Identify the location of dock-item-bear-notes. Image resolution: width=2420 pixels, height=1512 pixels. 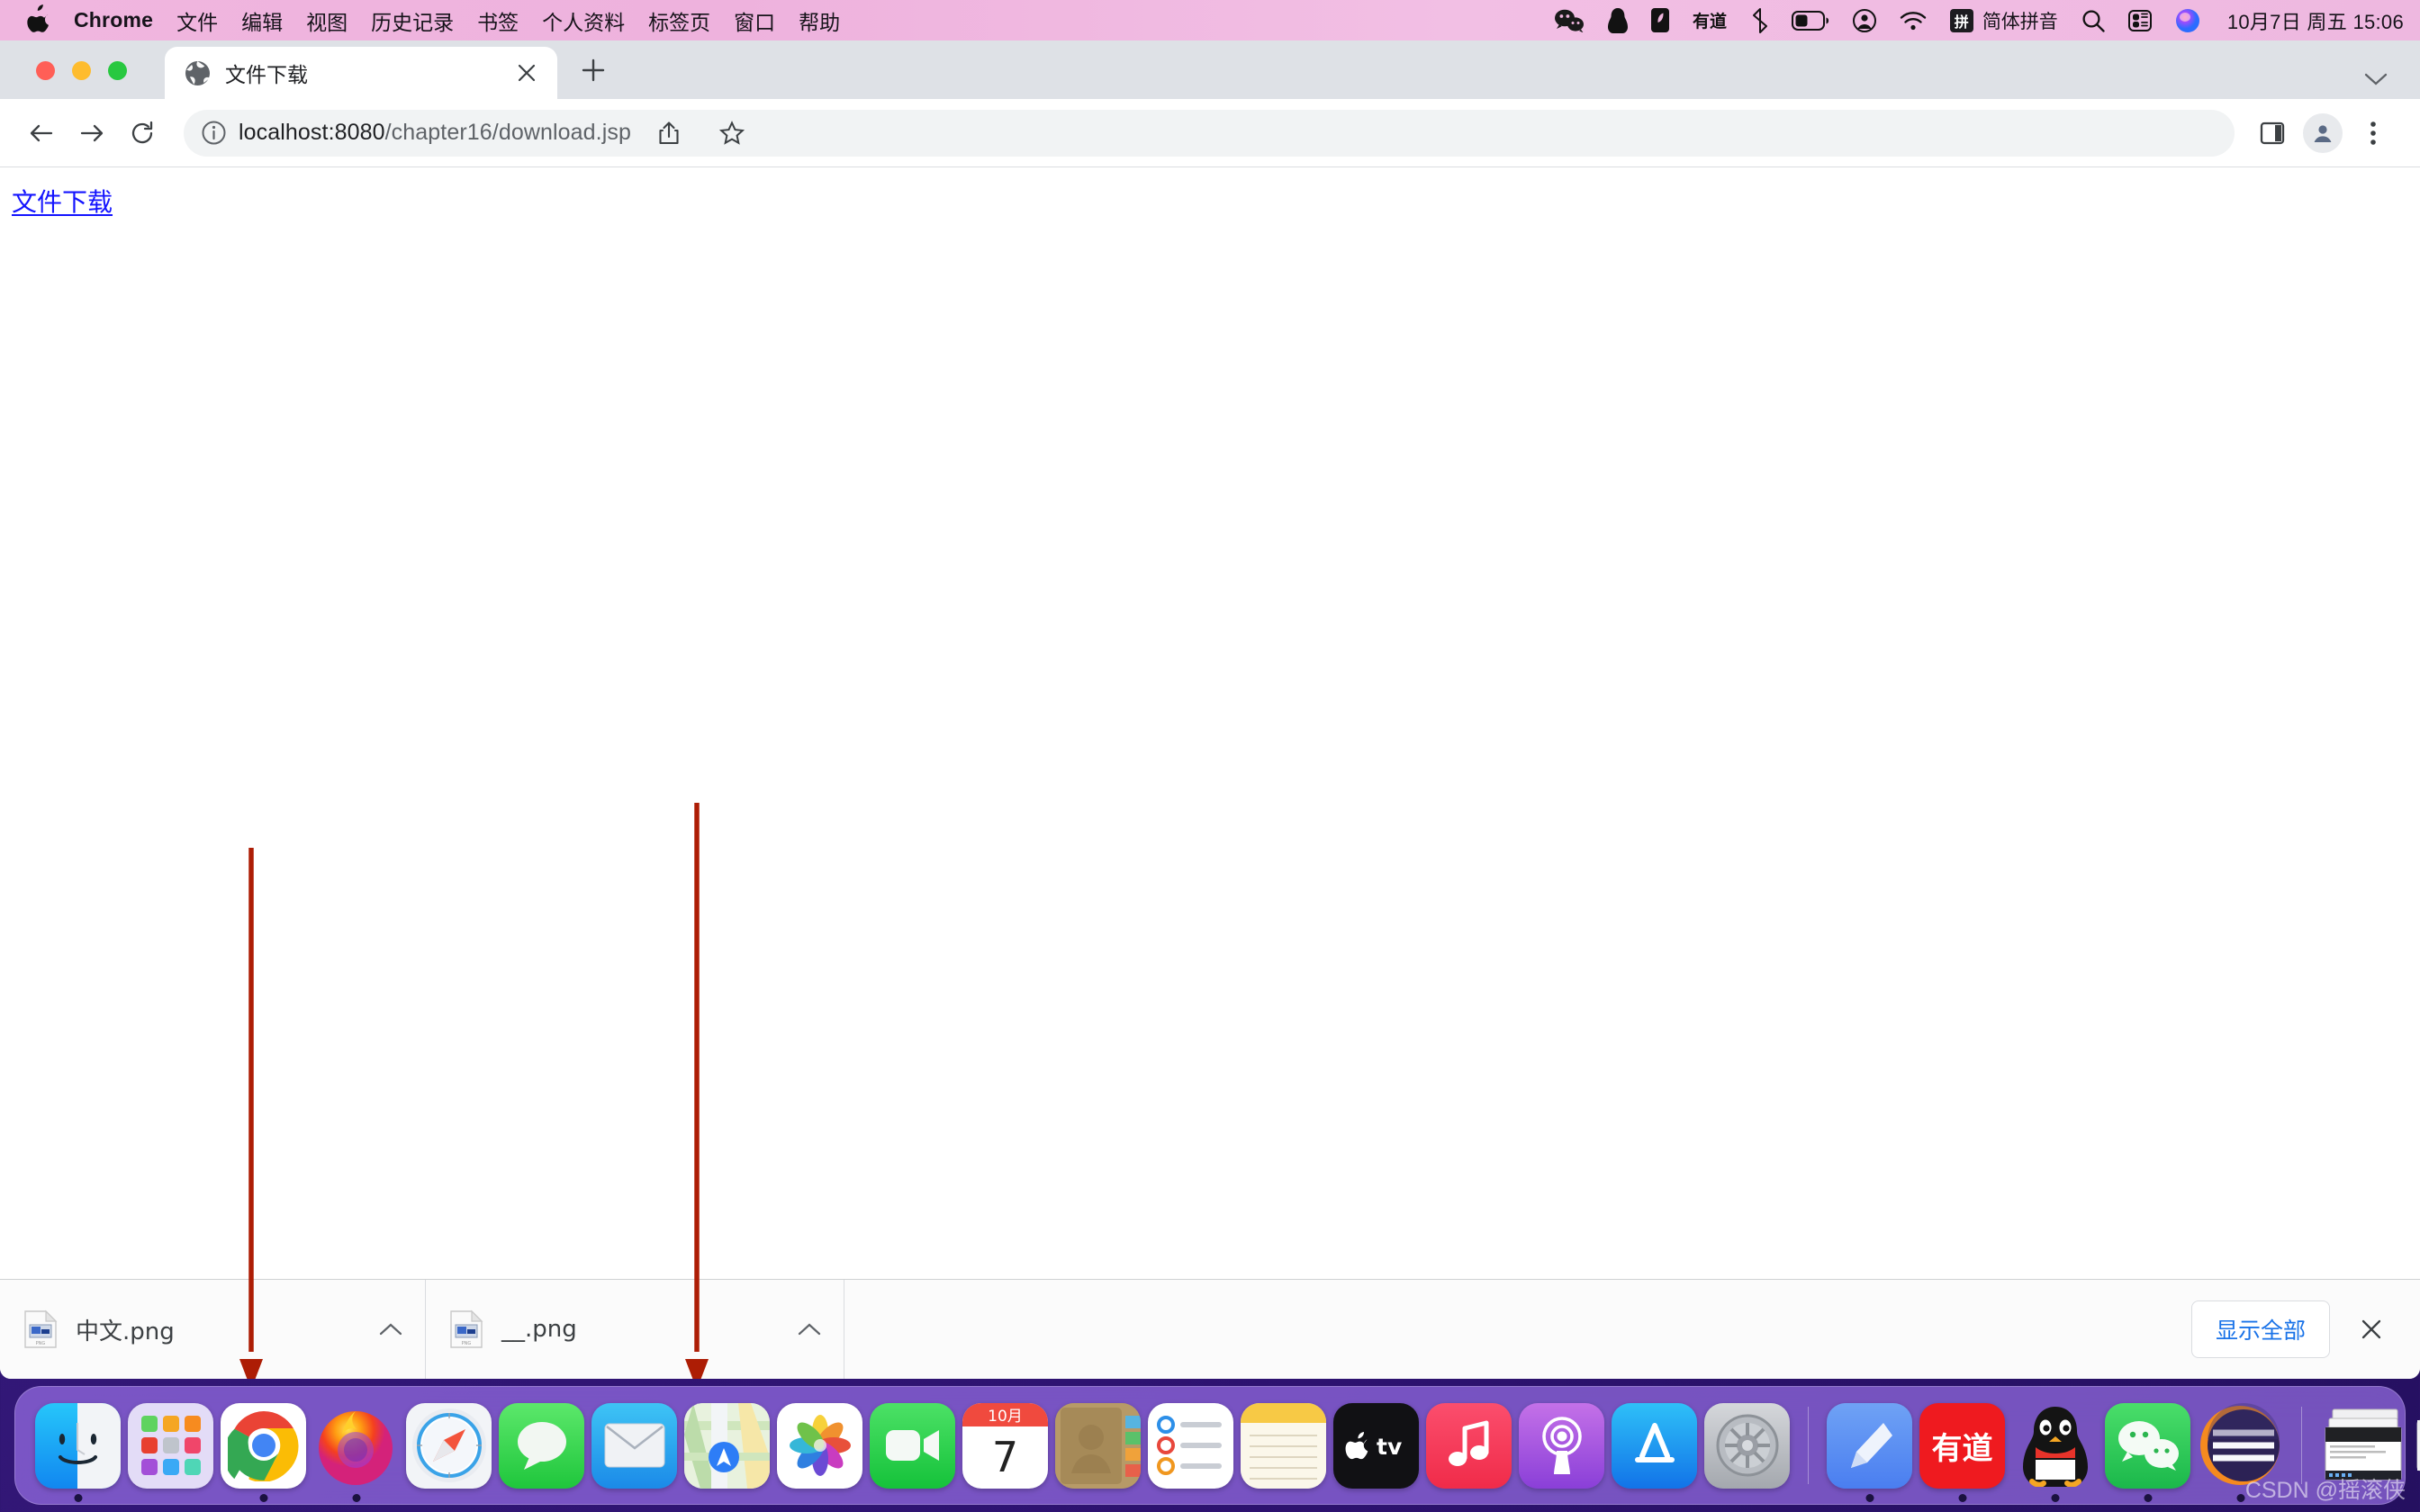
(1870, 1445).